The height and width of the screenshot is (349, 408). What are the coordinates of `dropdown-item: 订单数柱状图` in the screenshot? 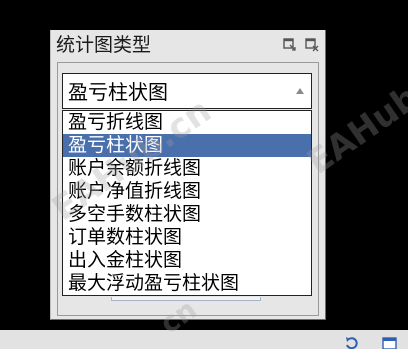 It's located at (187, 237).